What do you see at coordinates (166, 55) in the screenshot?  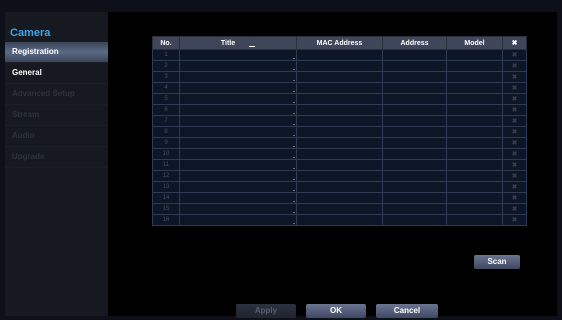 I see `row-number: 1` at bounding box center [166, 55].